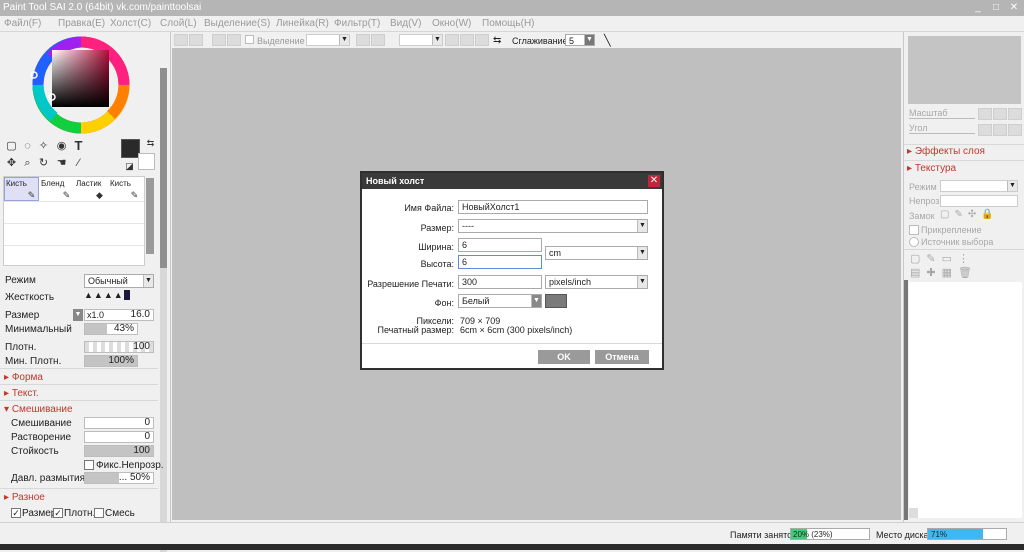 This screenshot has width=1024, height=552. What do you see at coordinates (119, 315) in the screenshot?
I see `size-slider: x1.0 16.0` at bounding box center [119, 315].